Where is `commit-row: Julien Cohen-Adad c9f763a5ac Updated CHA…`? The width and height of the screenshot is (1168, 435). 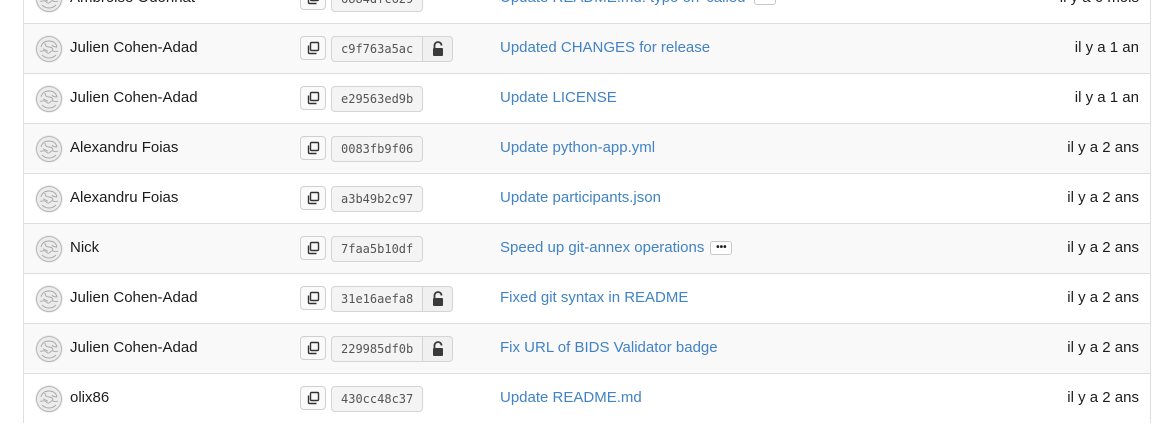 commit-row: Julien Cohen-Adad c9f763a5ac Updated CHA… is located at coordinates (587, 48).